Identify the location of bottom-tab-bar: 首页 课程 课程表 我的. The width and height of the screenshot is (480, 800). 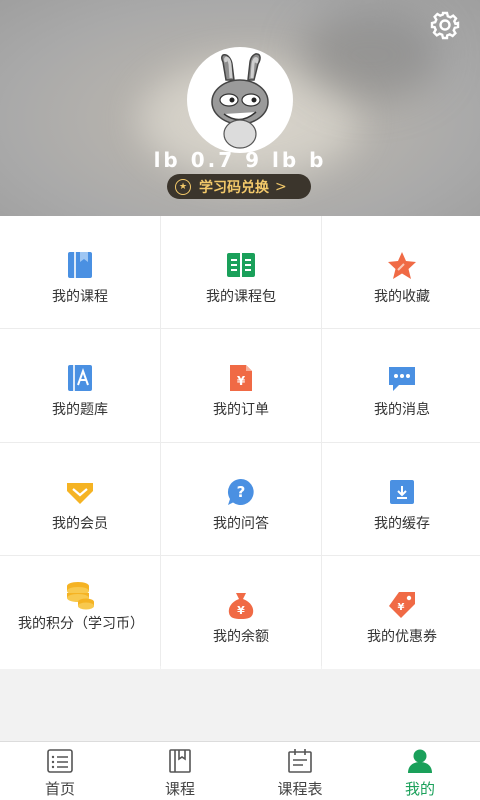
(240, 770).